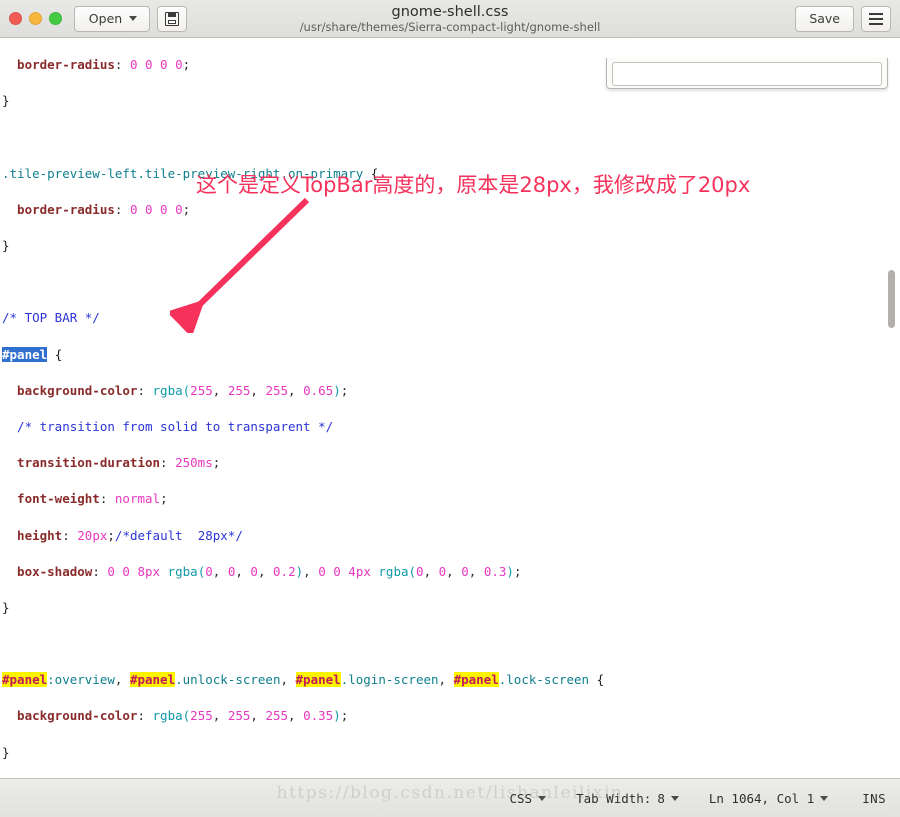 The image size is (900, 817). I want to click on tab-width-label: Tab Width:, so click(614, 798).